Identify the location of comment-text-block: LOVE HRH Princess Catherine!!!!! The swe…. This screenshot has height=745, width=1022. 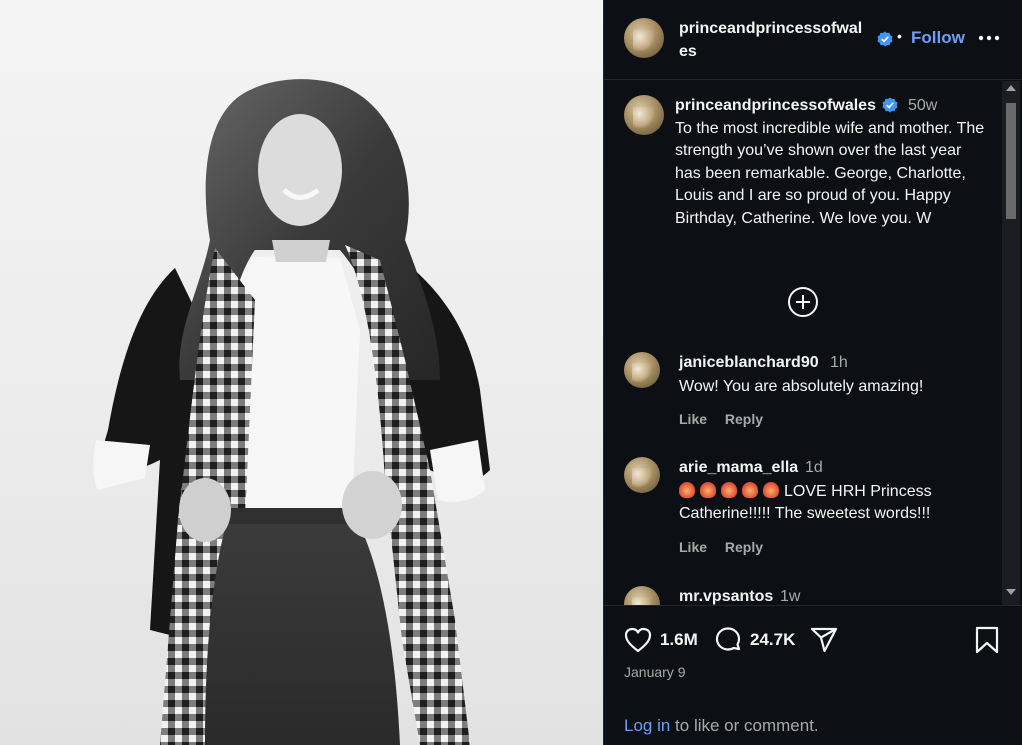
(829, 503).